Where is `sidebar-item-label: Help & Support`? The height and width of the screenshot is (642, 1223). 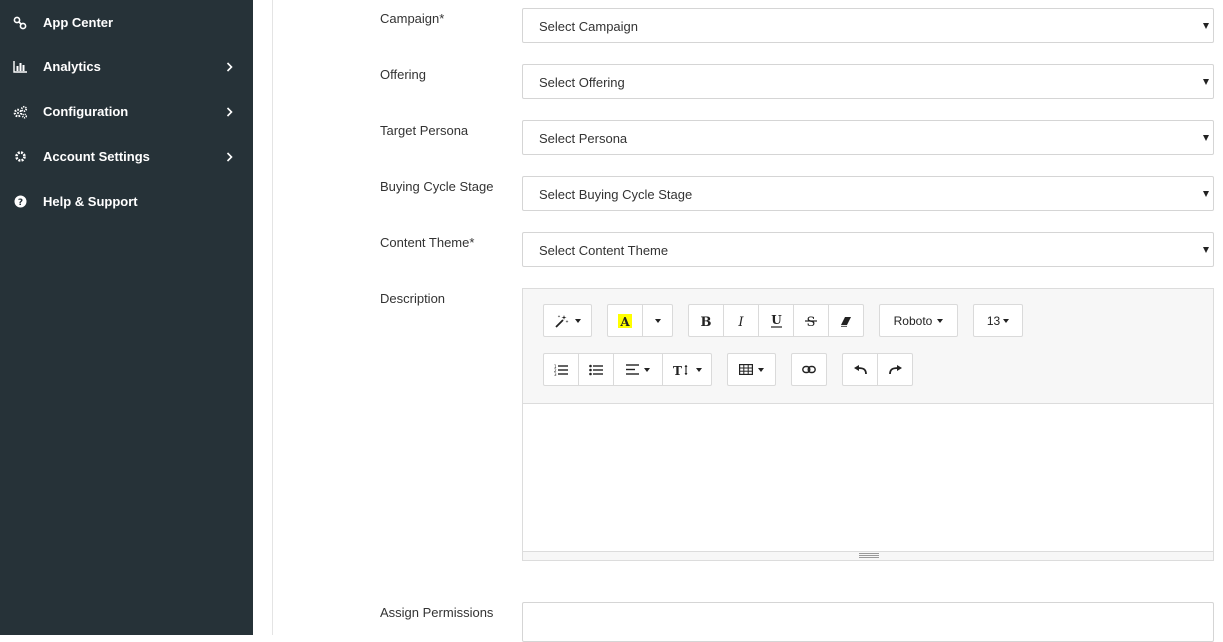
sidebar-item-label: Help & Support is located at coordinates (90, 201).